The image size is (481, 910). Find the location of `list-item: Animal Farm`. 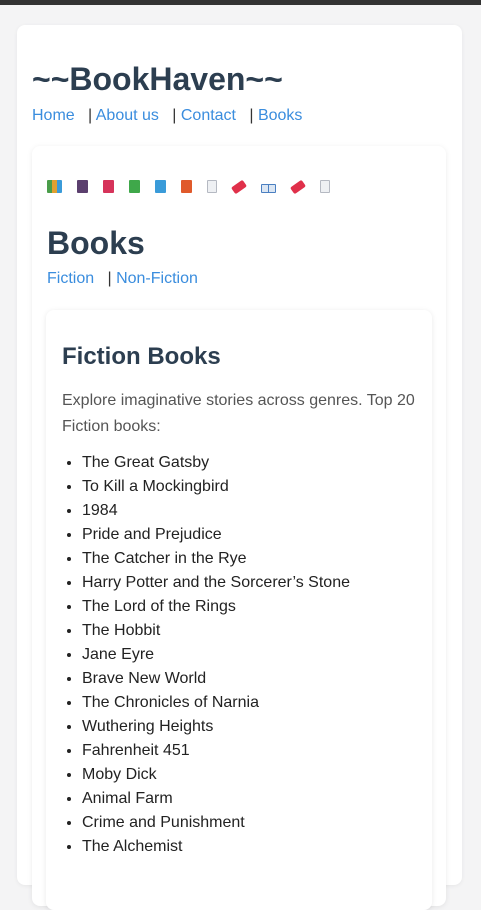

list-item: Animal Farm is located at coordinates (216, 799).